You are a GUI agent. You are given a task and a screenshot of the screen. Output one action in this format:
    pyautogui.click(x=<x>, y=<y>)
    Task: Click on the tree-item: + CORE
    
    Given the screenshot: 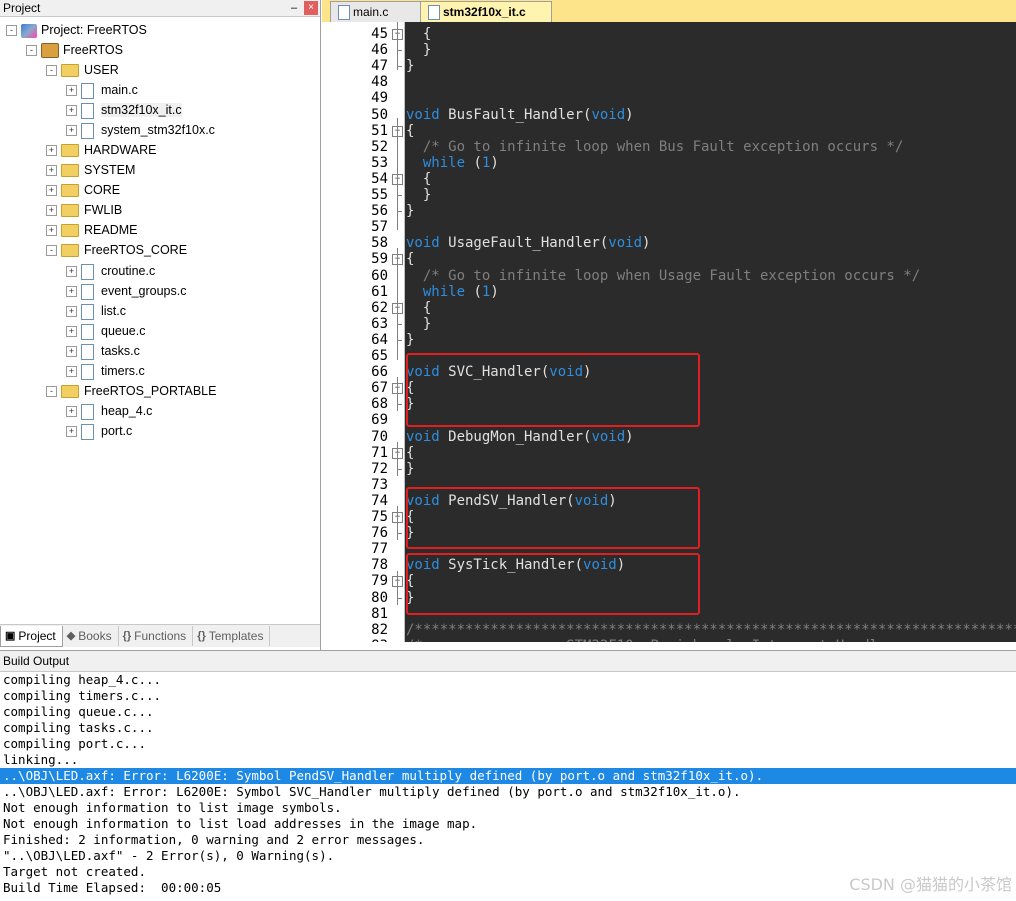 What is the action you would take?
    pyautogui.click(x=83, y=190)
    